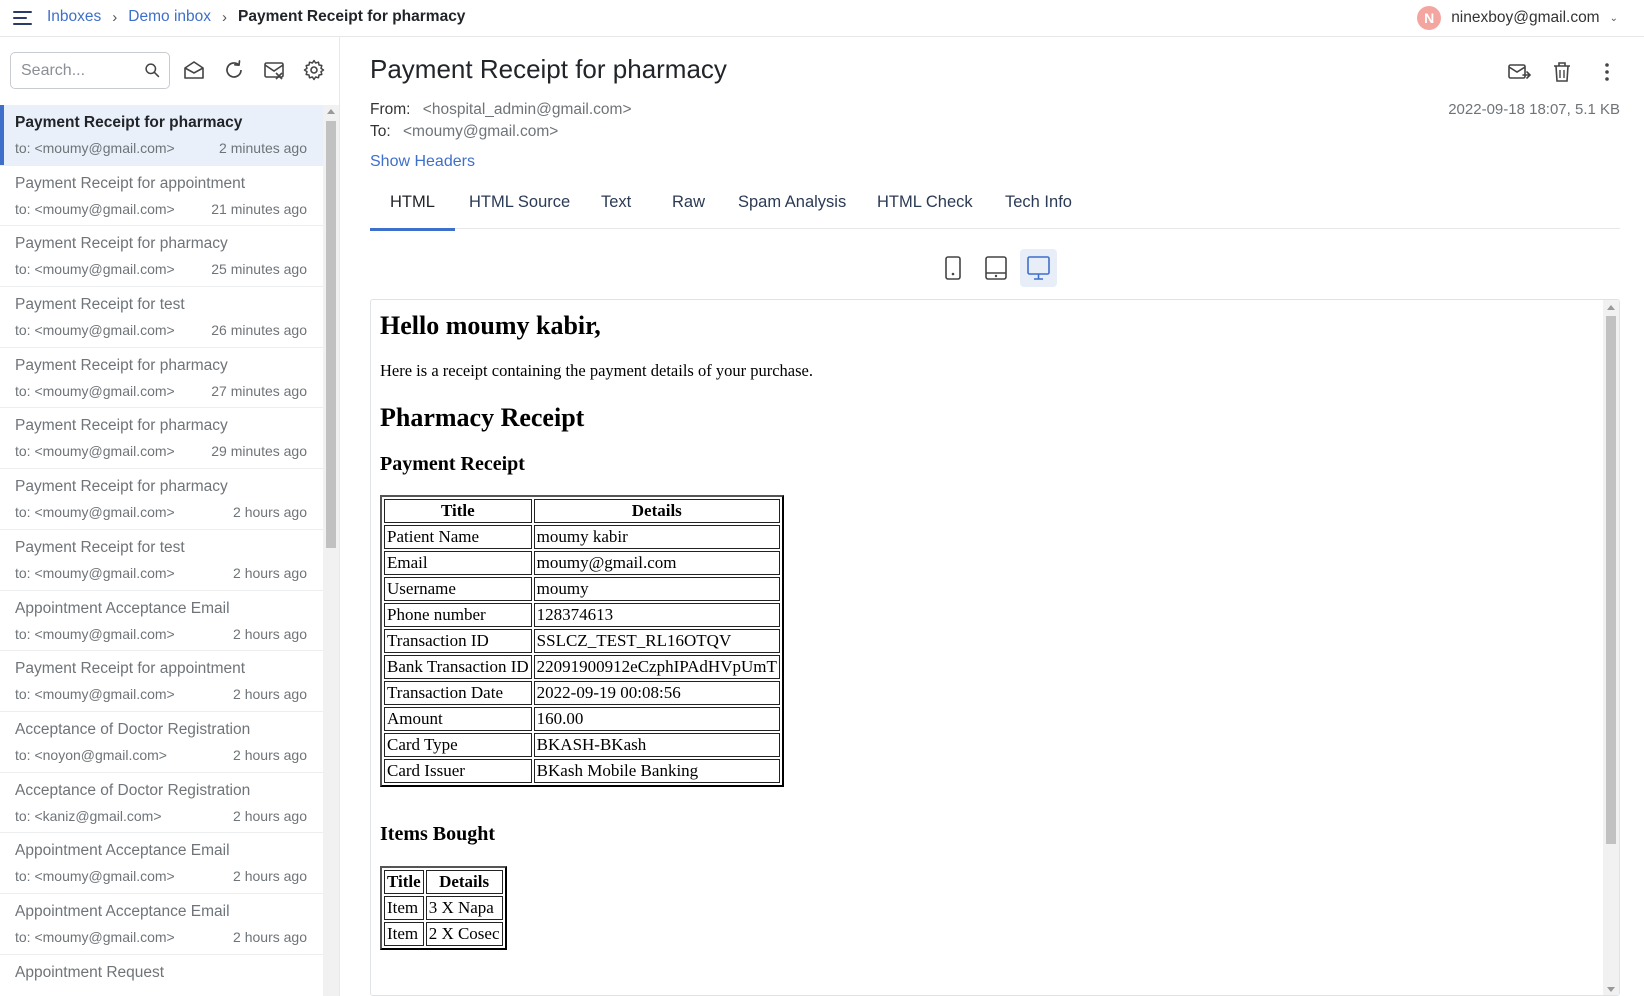 The height and width of the screenshot is (996, 1644). Describe the element at coordinates (88, 815) in the screenshot. I see `message-recipient: to: <kaniz@gmail.com>` at that location.